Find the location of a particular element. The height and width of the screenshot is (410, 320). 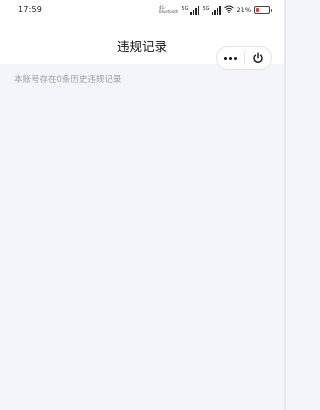

status-icons: 4G Bluetooth 5G 5G 21% is located at coordinates (215, 10).